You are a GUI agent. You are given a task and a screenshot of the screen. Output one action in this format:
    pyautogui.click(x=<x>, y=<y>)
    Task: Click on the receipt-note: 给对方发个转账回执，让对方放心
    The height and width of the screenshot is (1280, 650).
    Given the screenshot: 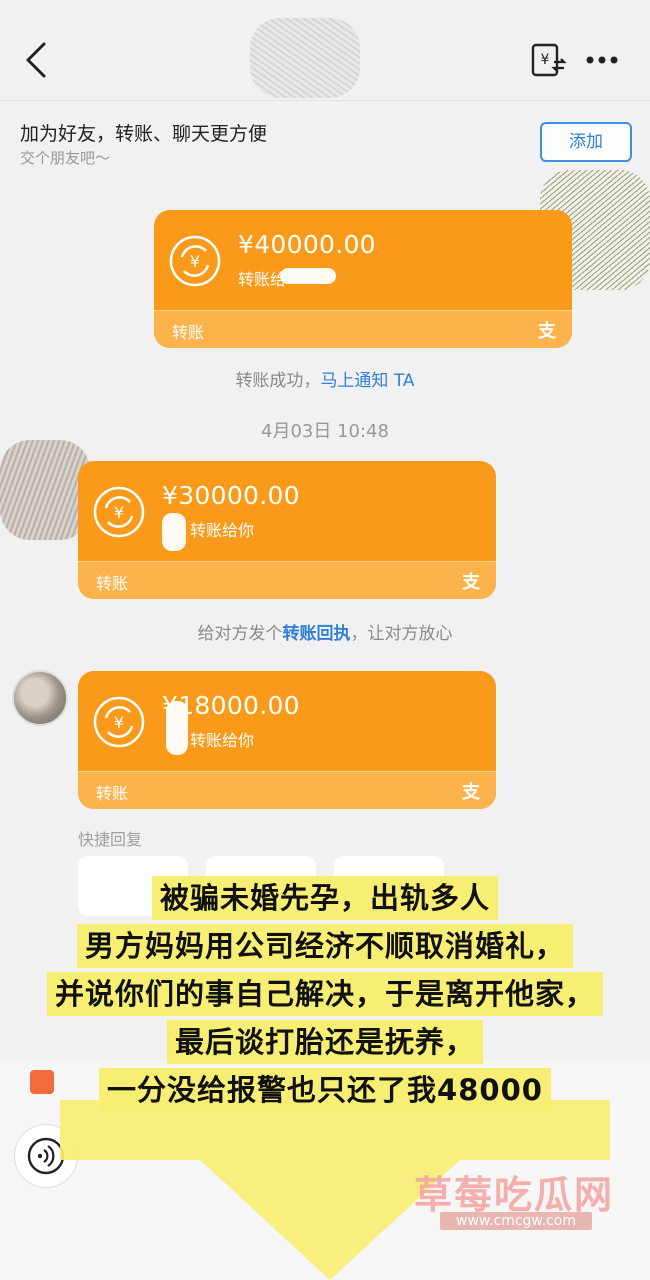 What is the action you would take?
    pyautogui.click(x=325, y=631)
    